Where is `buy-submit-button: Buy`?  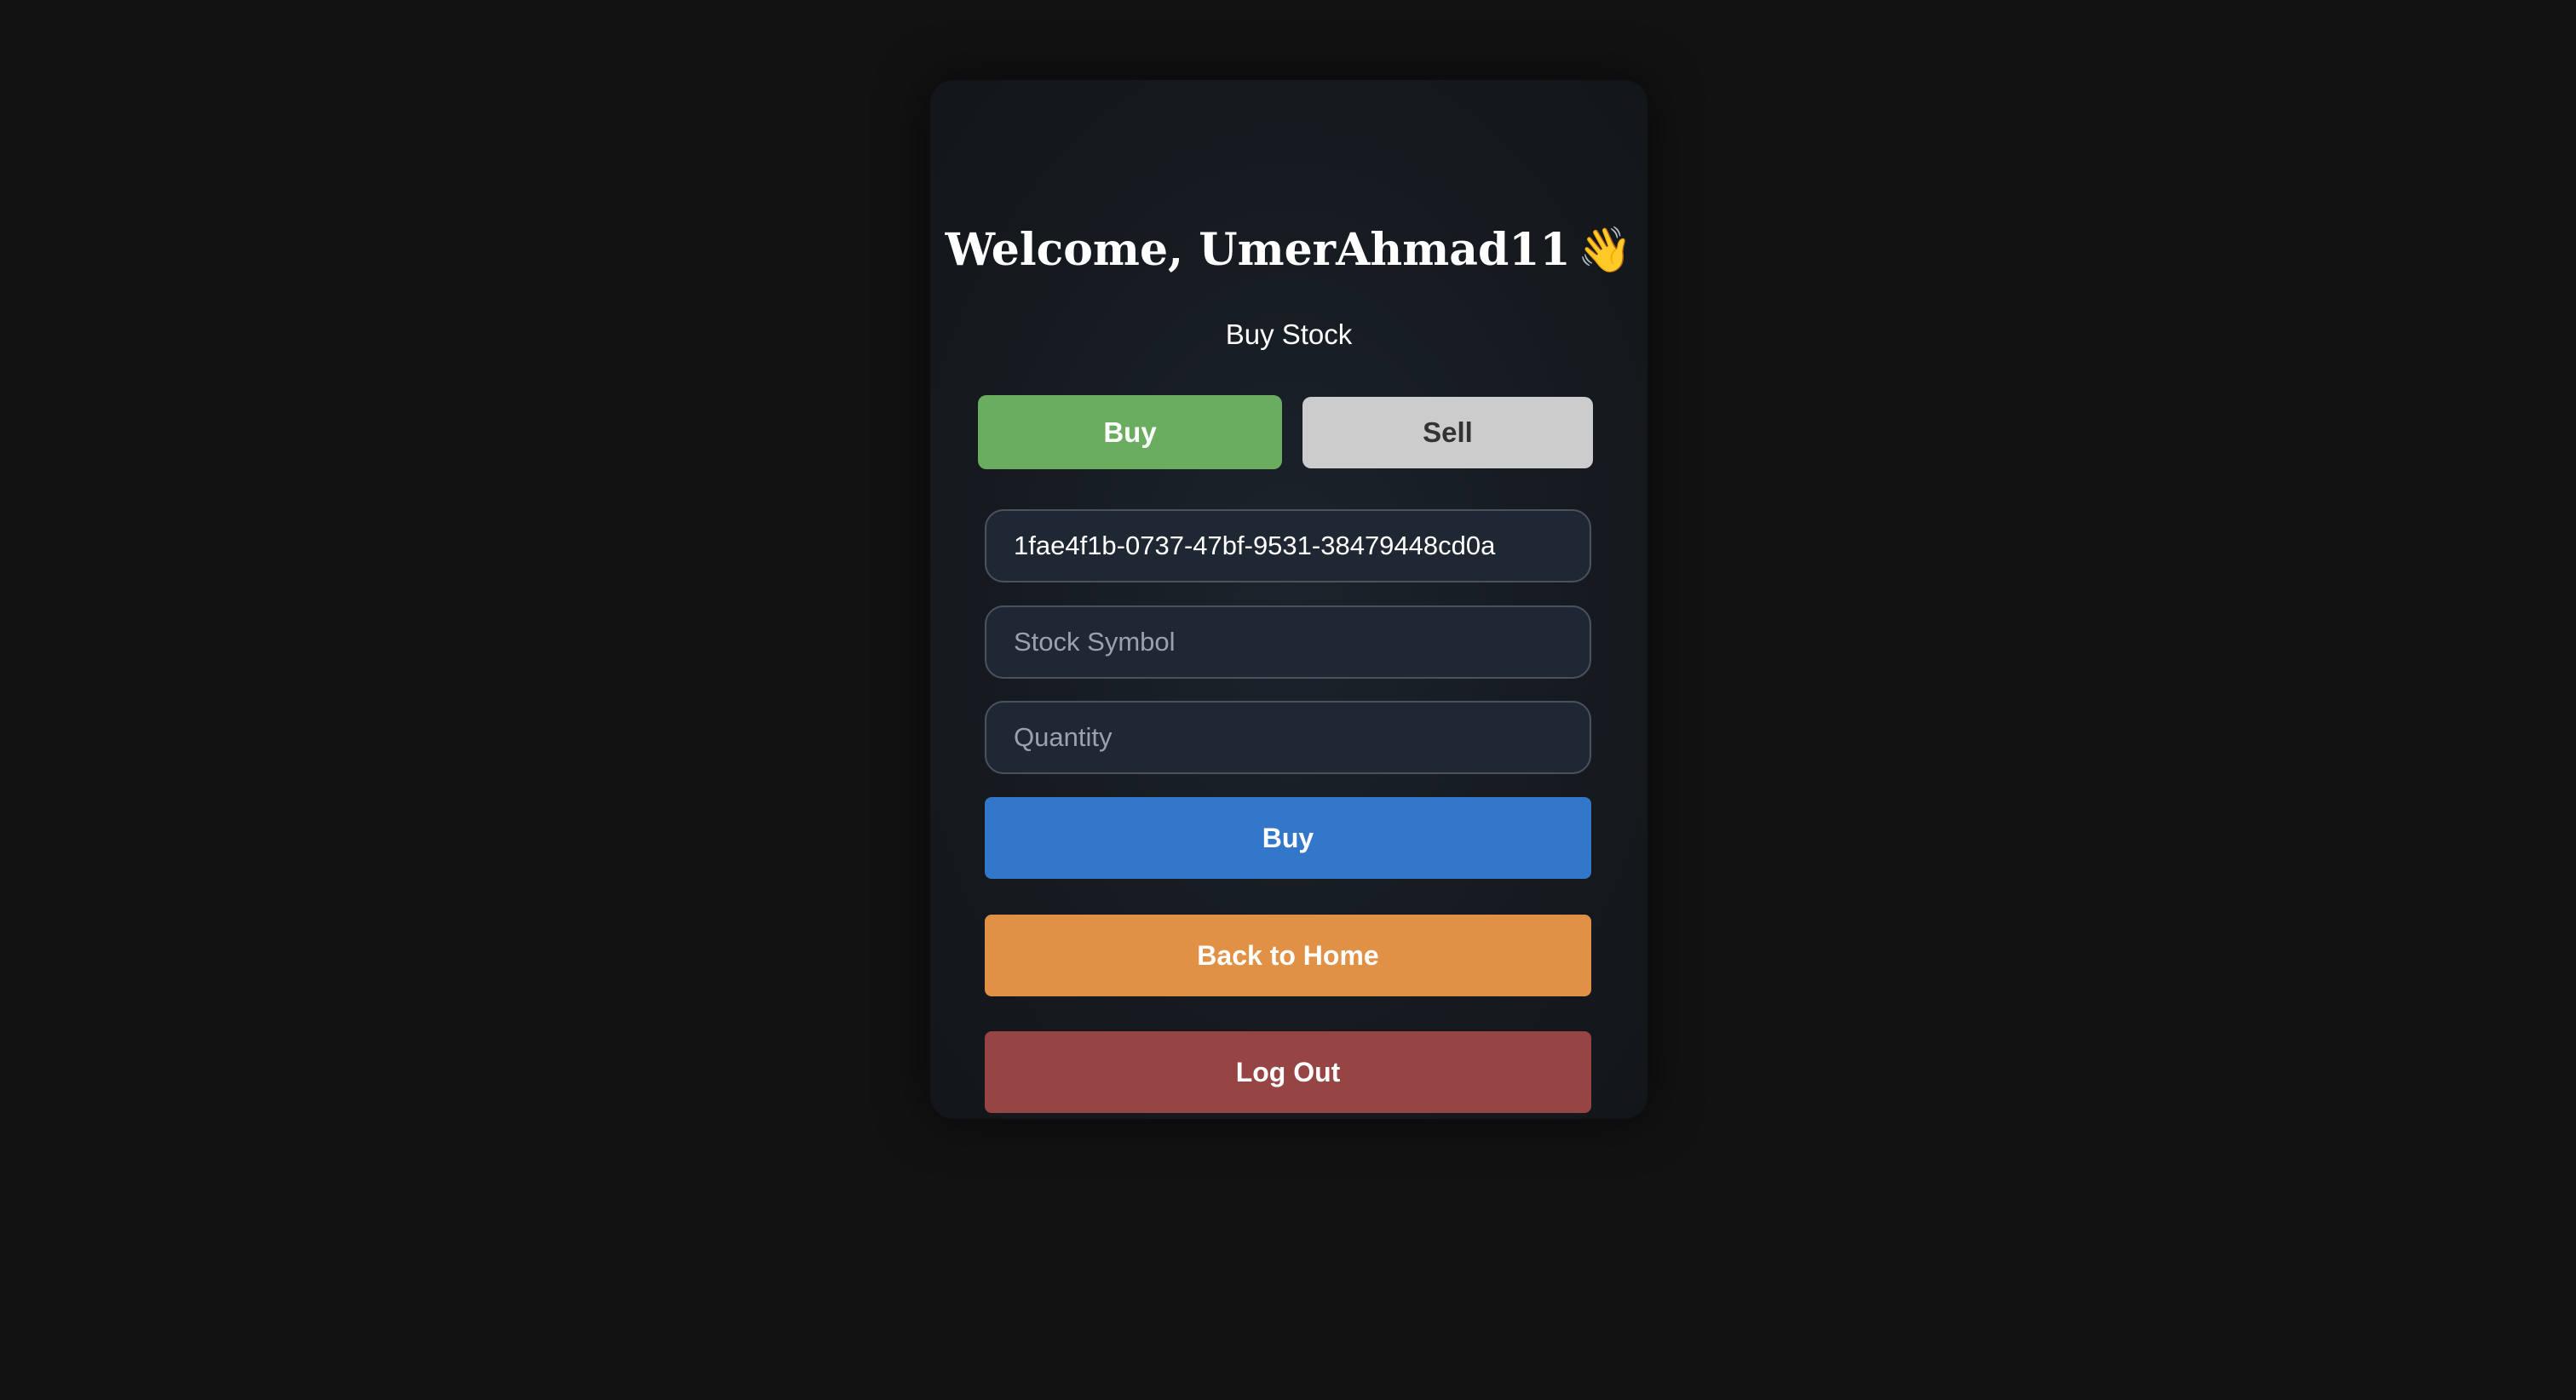 buy-submit-button: Buy is located at coordinates (1288, 838).